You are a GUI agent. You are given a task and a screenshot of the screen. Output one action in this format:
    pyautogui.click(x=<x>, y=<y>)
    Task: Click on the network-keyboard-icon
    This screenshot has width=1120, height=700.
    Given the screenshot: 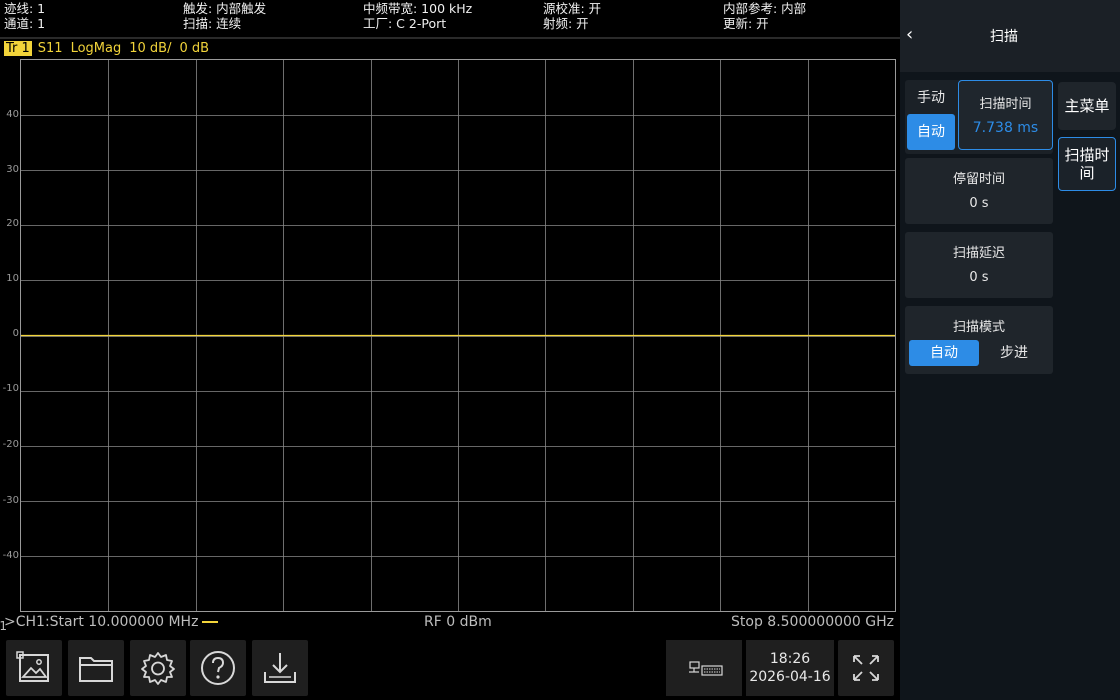 What is the action you would take?
    pyautogui.click(x=706, y=668)
    